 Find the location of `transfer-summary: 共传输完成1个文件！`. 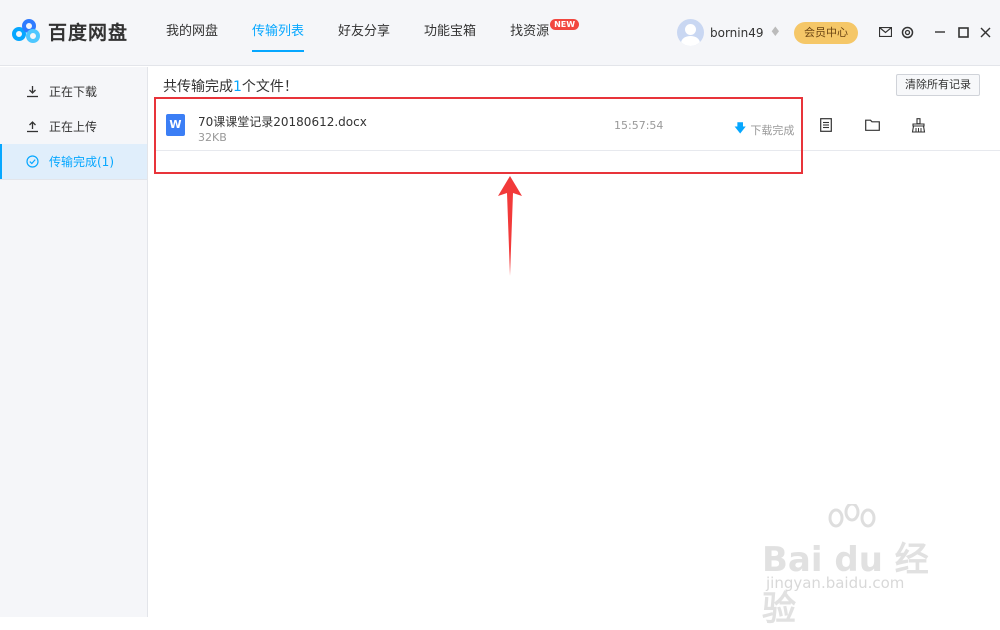

transfer-summary: 共传输完成1个文件！ is located at coordinates (230, 86).